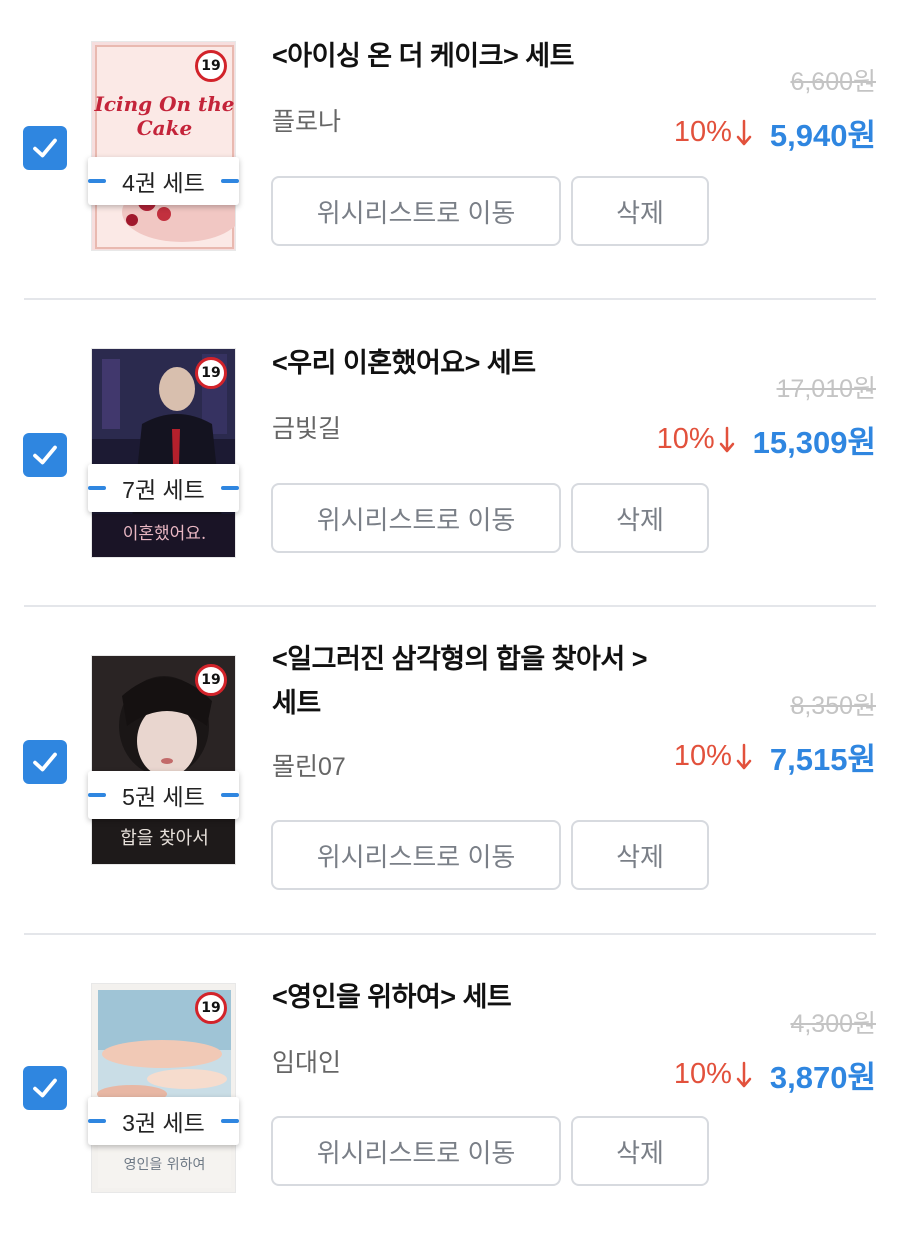 The image size is (900, 1239). I want to click on set-count-text: 3권 세트, so click(163, 1123).